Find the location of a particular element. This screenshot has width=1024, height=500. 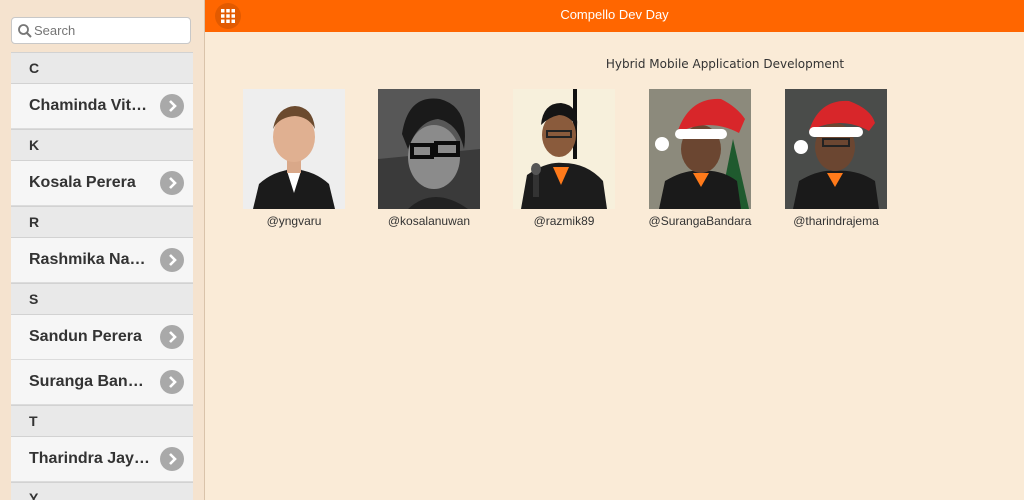

list-item: Sandun Perera is located at coordinates (102, 337).